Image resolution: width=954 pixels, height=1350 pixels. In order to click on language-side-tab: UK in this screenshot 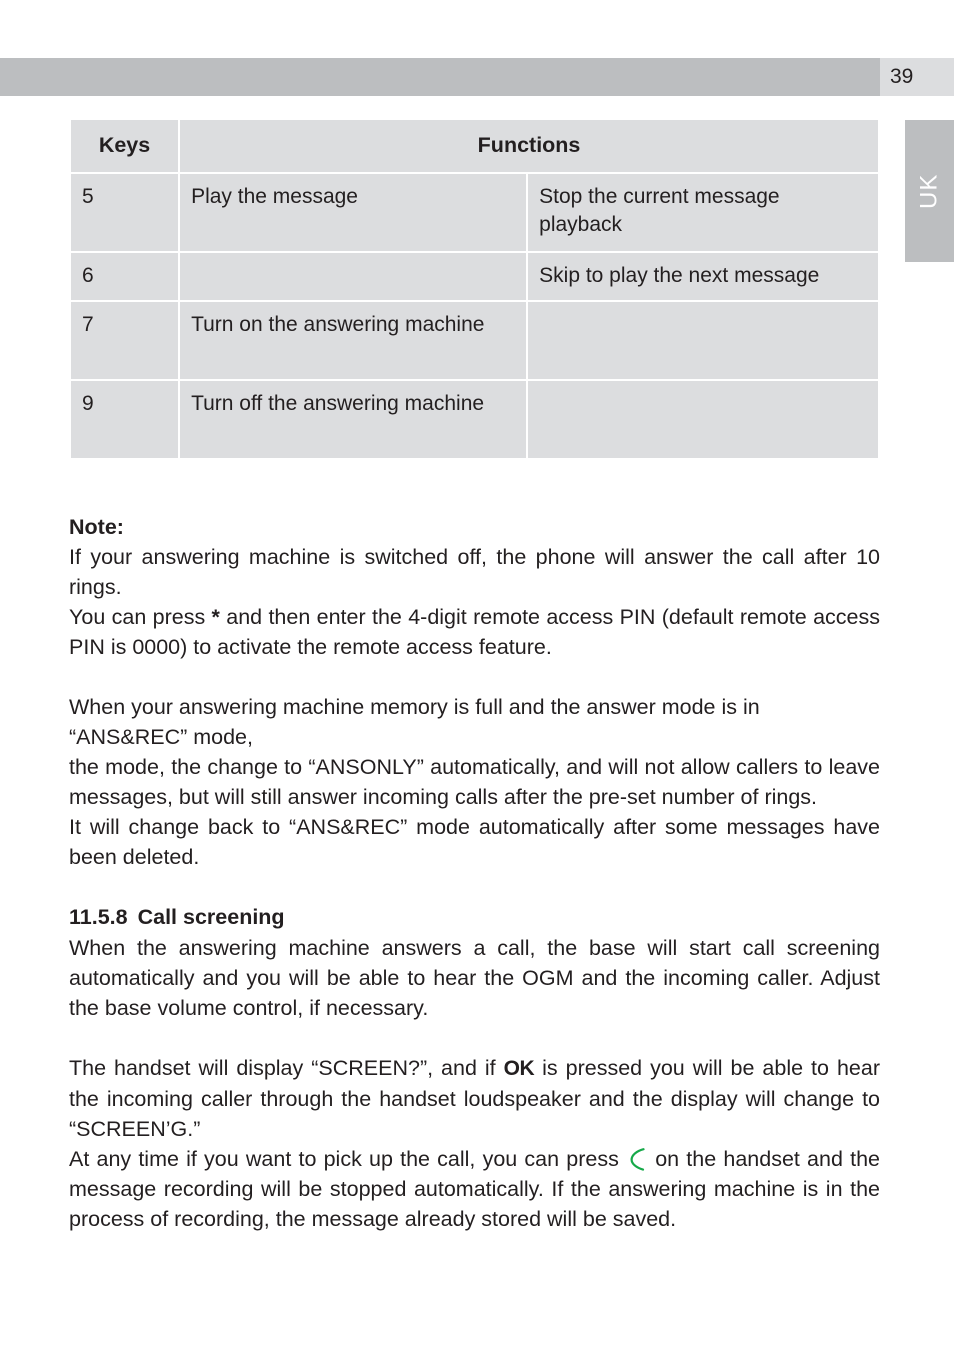, I will do `click(929, 191)`.